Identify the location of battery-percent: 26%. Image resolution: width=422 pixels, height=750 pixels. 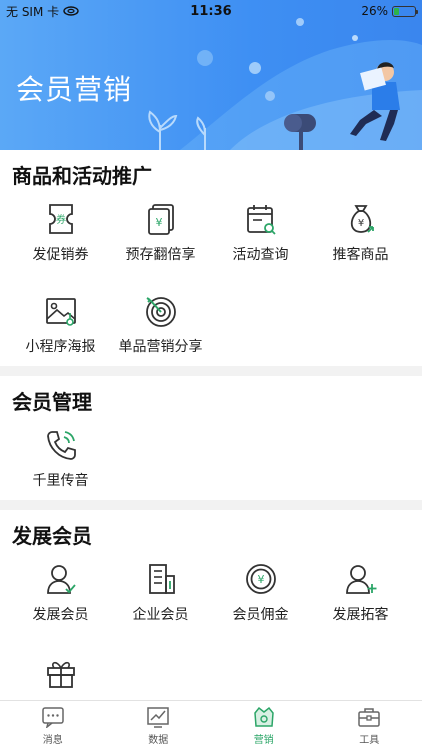
(374, 11).